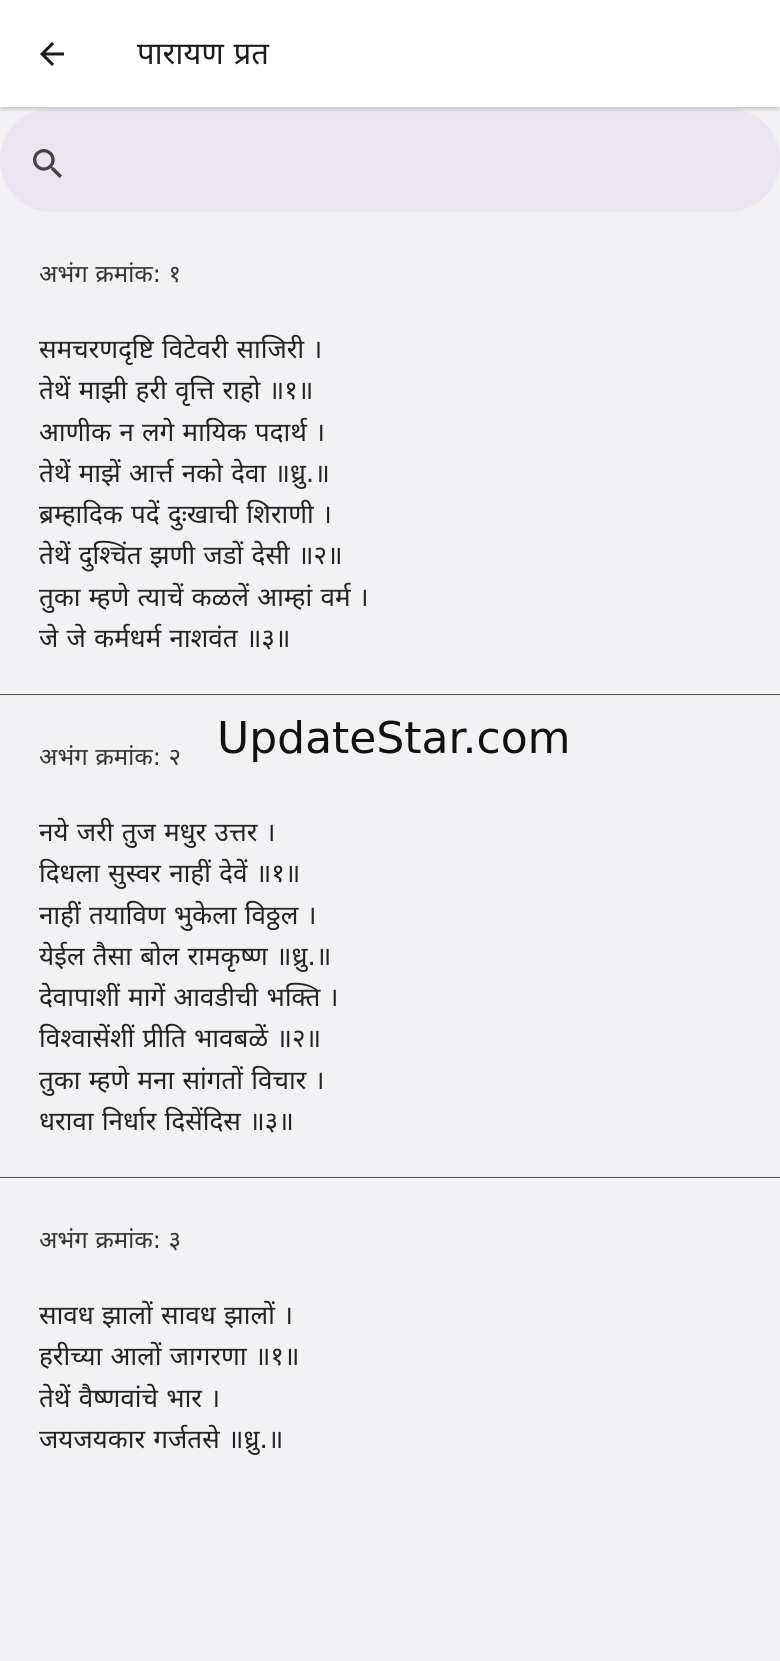 Image resolution: width=780 pixels, height=1661 pixels. Describe the element at coordinates (165, 639) in the screenshot. I see `abhang-line: जे जे कर्मधर्म नाशवंत ॥३॥` at that location.